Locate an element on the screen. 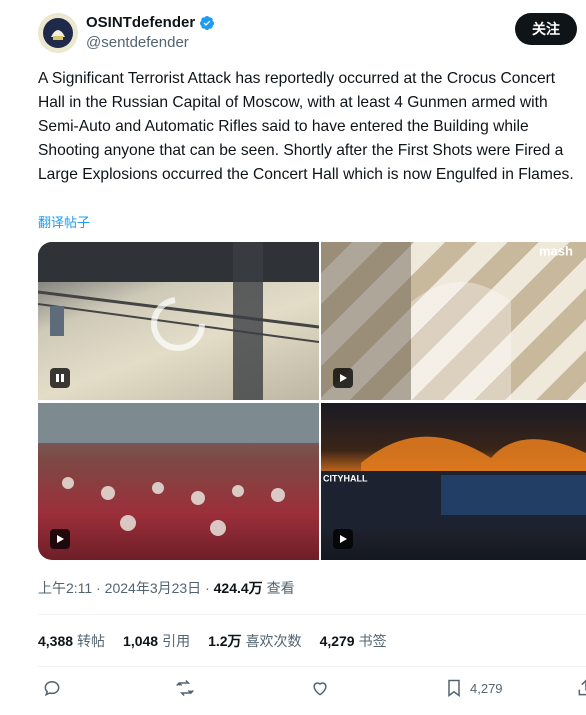 The image size is (586, 715). bookmark-count: 4,279 is located at coordinates (486, 688).